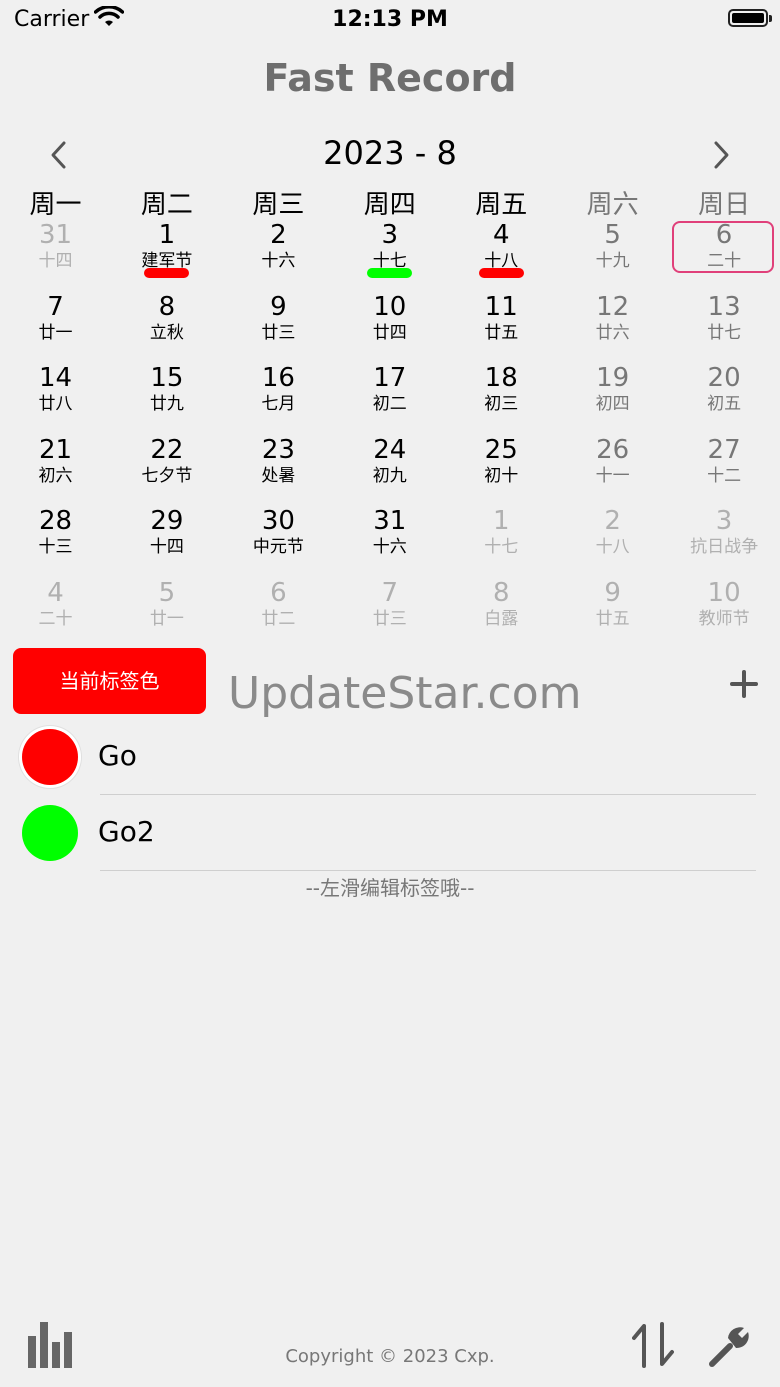  What do you see at coordinates (166, 466) in the screenshot?
I see `calendar-day: 22 七夕节` at bounding box center [166, 466].